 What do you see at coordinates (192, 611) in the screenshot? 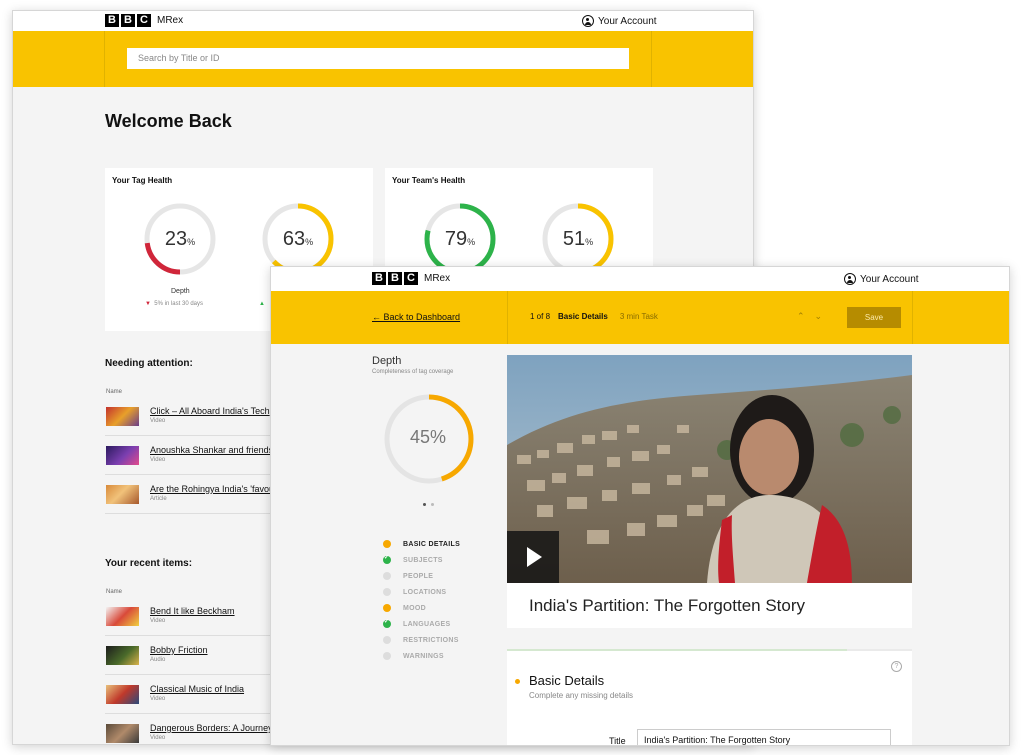
I see `item-title-link: Bend It like Beckham` at bounding box center [192, 611].